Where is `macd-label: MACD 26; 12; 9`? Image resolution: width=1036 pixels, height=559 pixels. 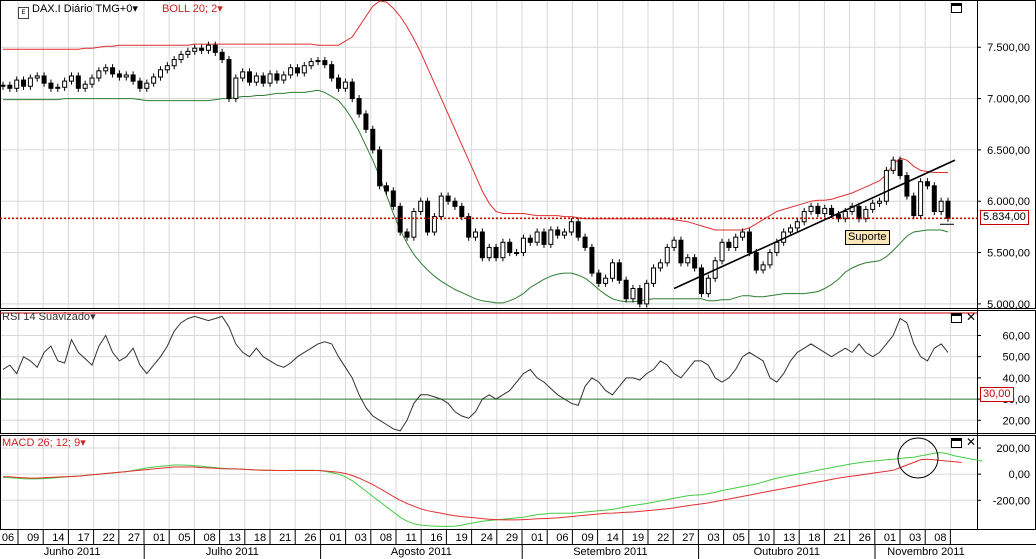 macd-label: MACD 26; 12; 9 is located at coordinates (41, 443).